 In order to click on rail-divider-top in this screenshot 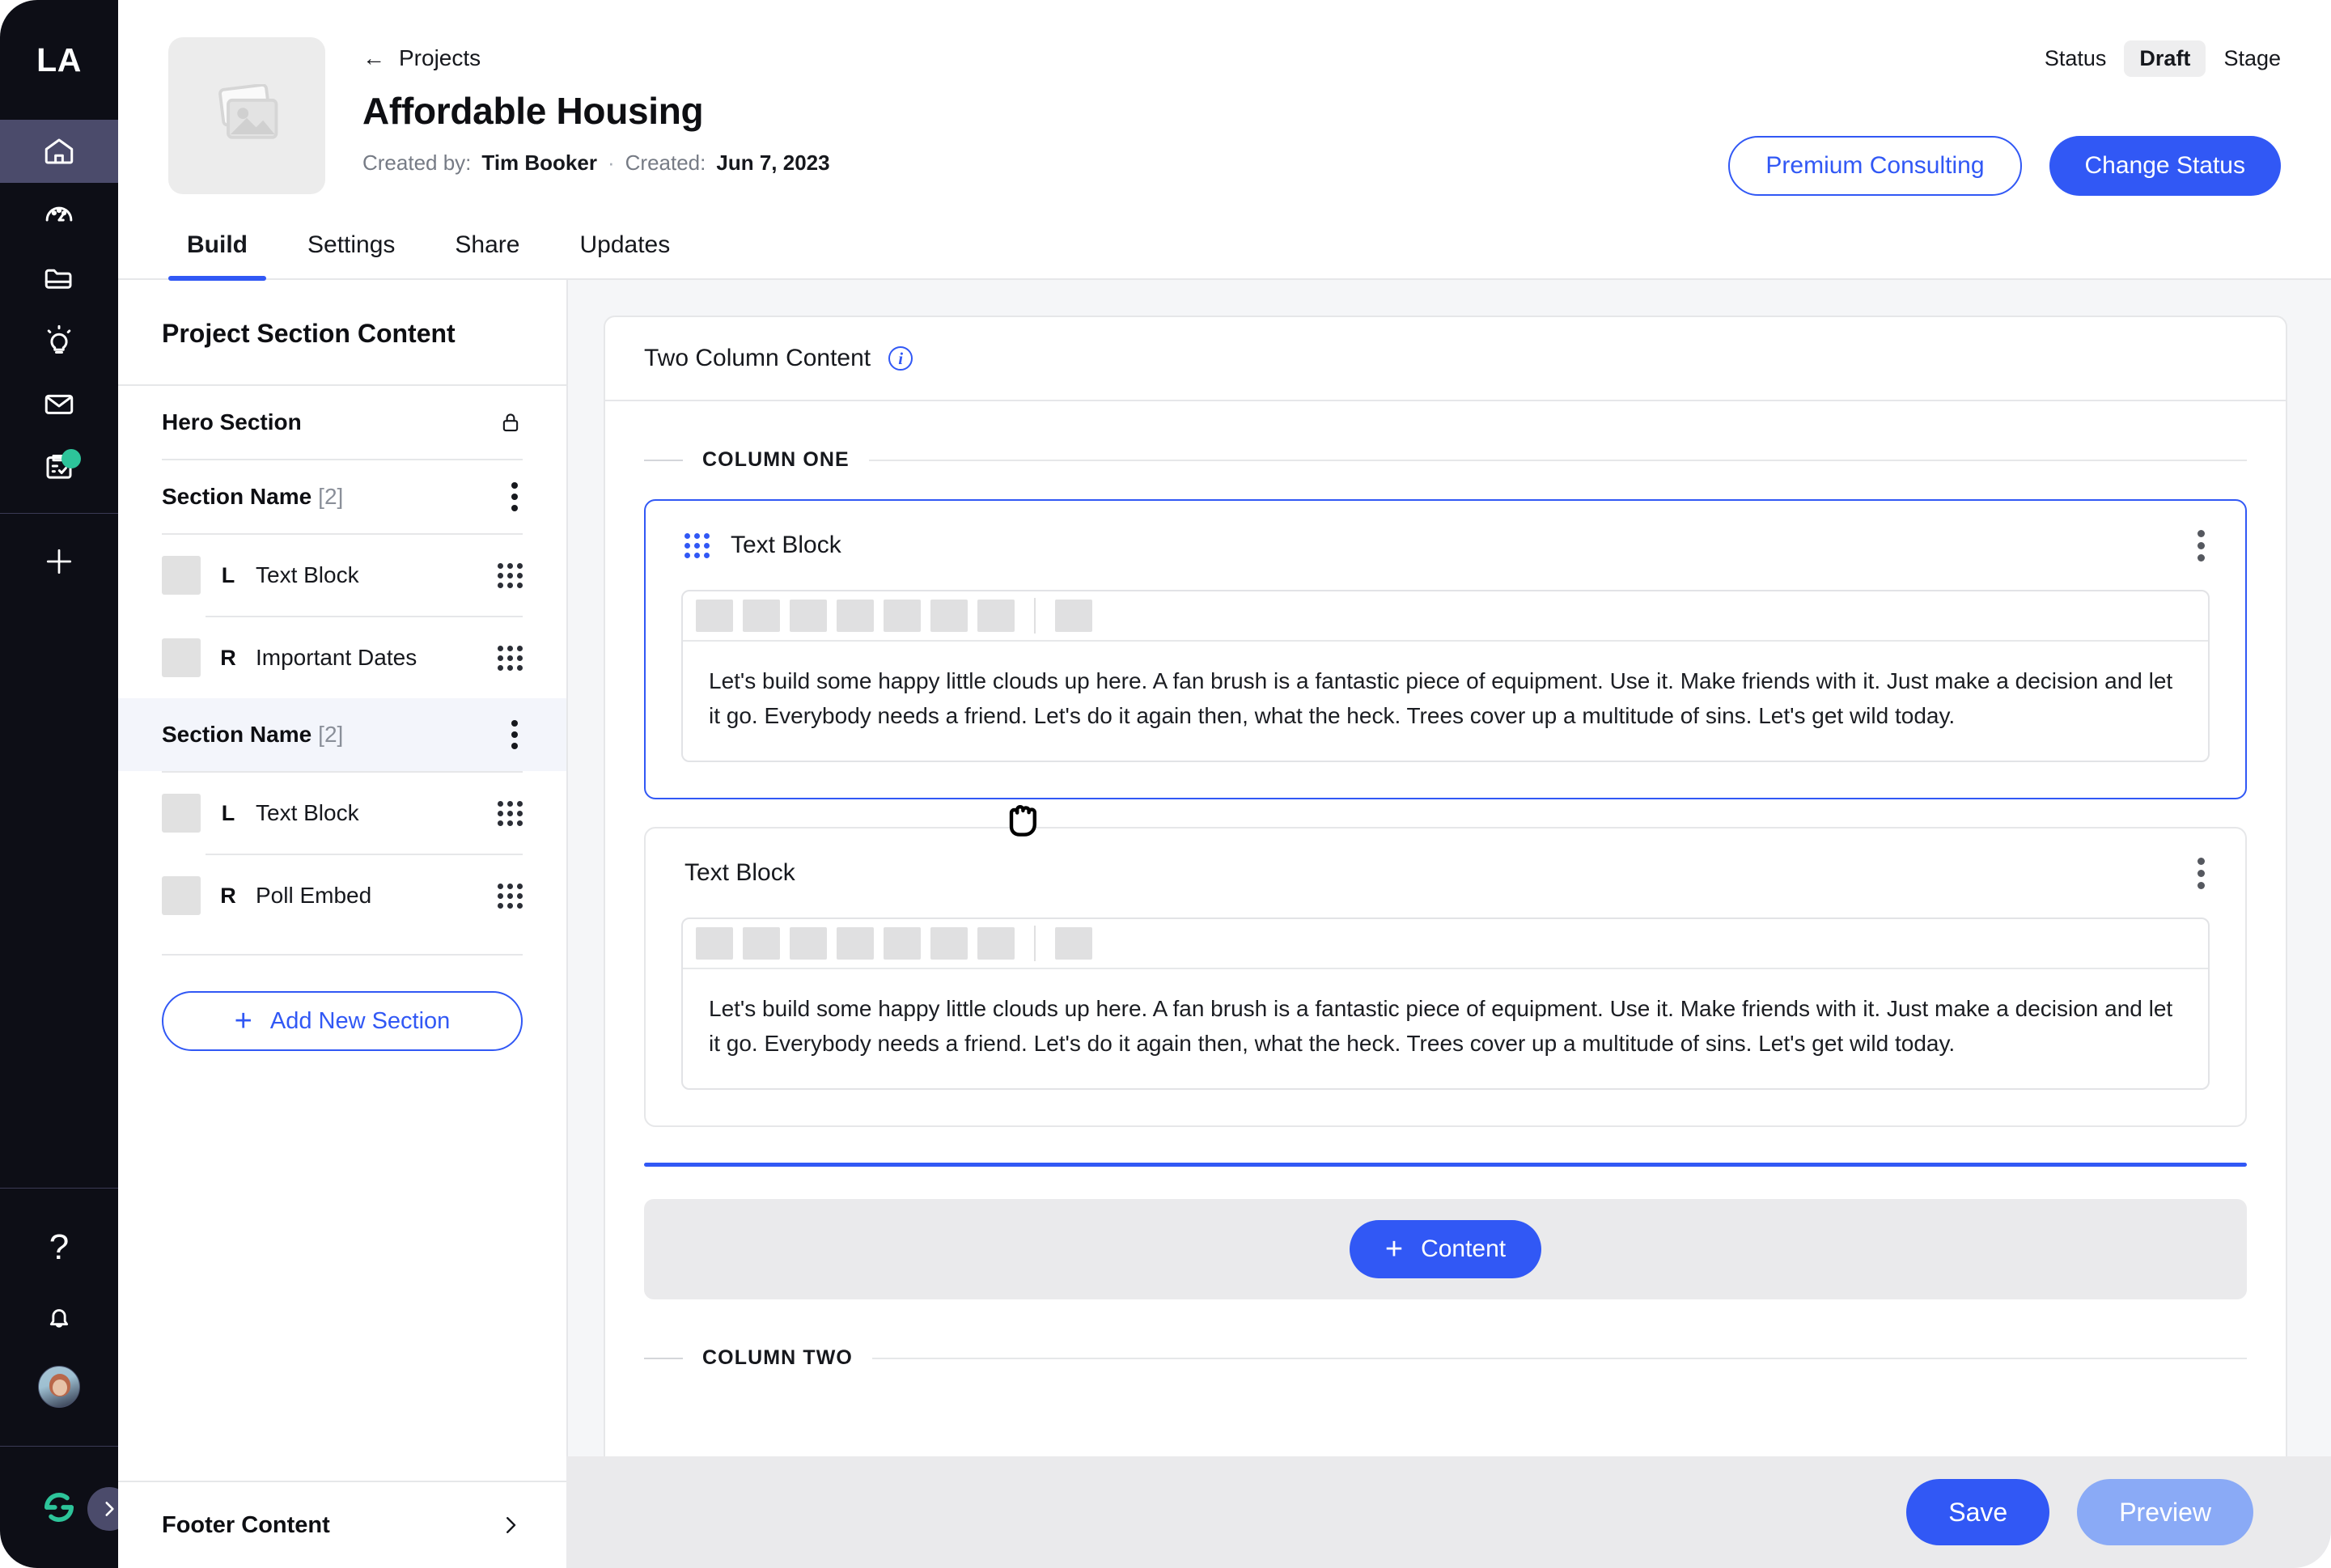, I will do `click(59, 514)`.